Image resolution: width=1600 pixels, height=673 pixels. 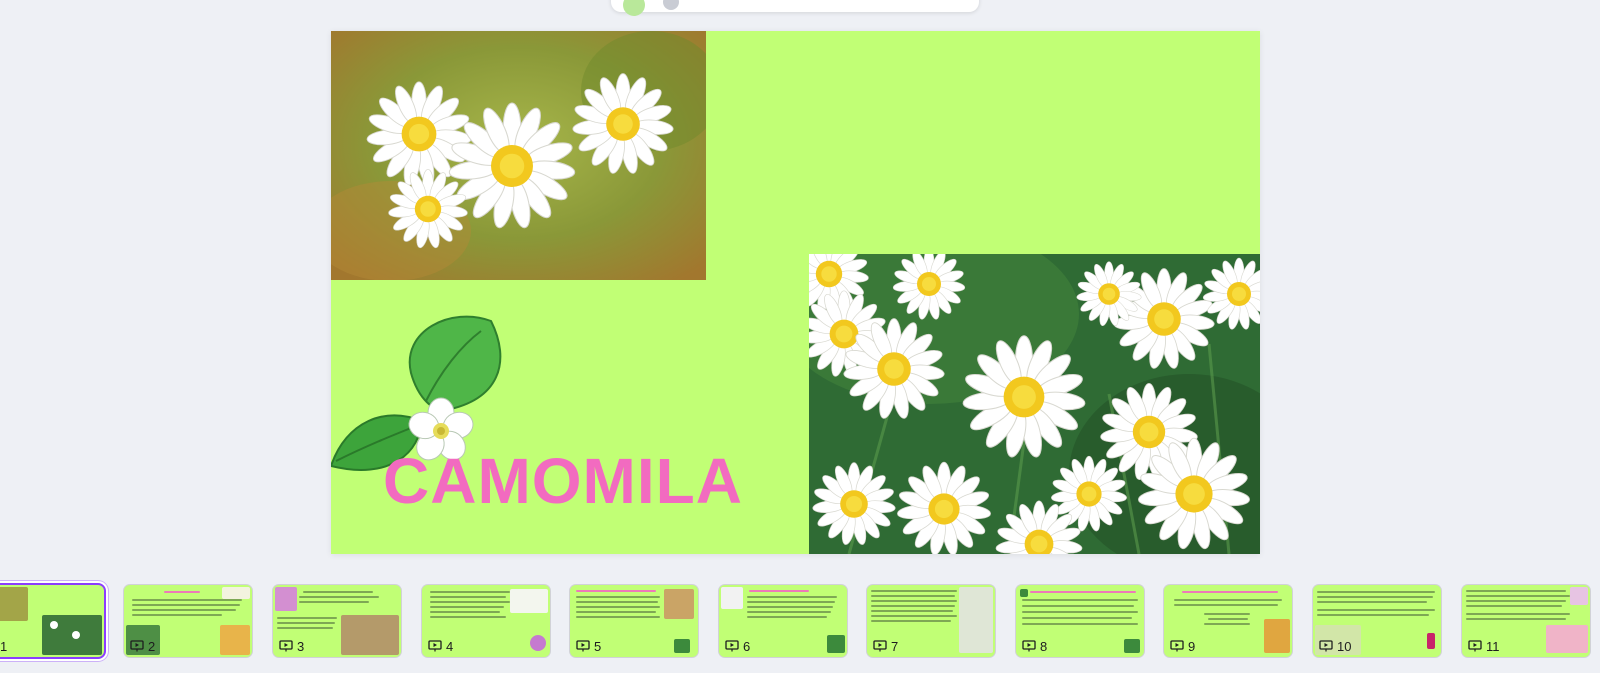 What do you see at coordinates (1344, 646) in the screenshot?
I see `thumbnail-number: 10` at bounding box center [1344, 646].